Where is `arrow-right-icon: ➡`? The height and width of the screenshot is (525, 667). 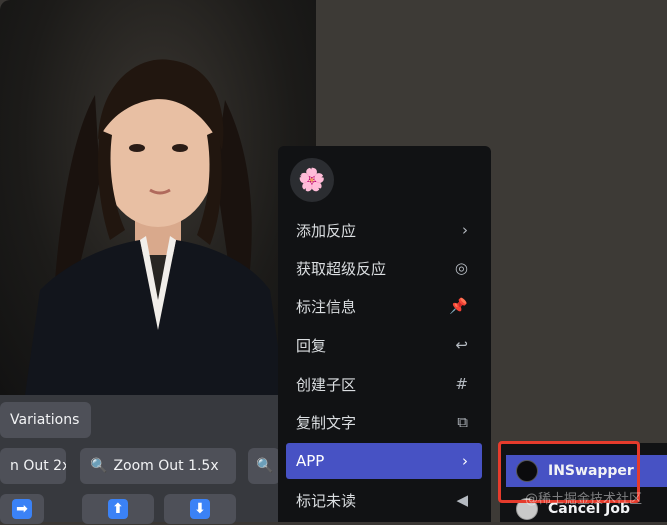
arrow-right-icon: ➡ is located at coordinates (22, 509).